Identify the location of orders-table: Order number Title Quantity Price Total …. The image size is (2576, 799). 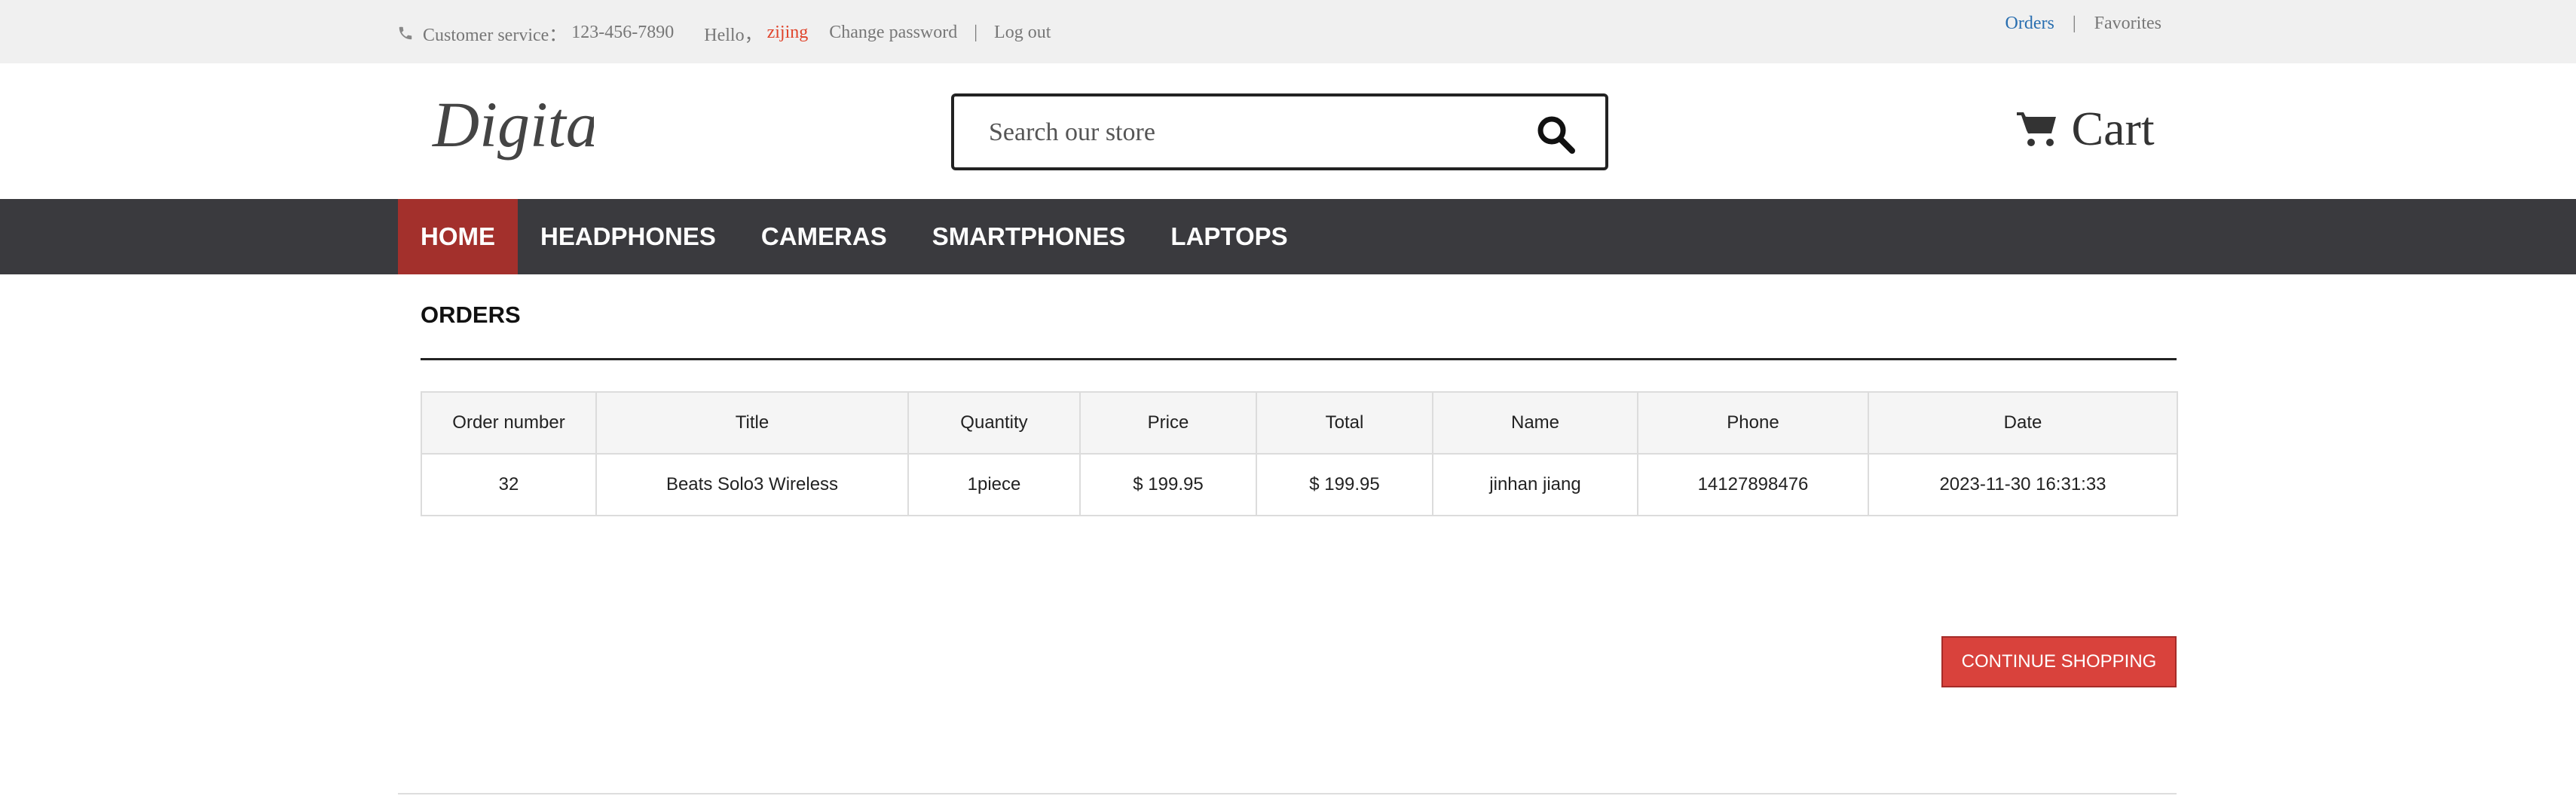
(1299, 453).